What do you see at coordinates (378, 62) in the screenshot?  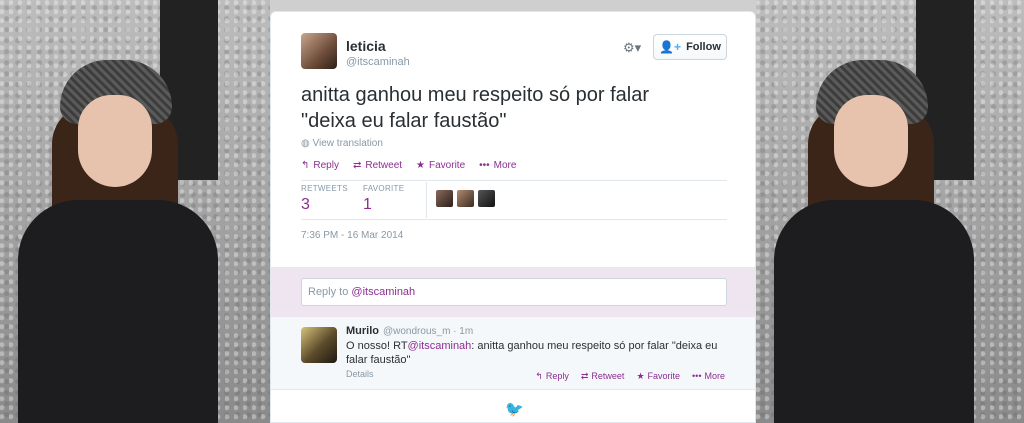 I see `author-handle: @itscaminah` at bounding box center [378, 62].